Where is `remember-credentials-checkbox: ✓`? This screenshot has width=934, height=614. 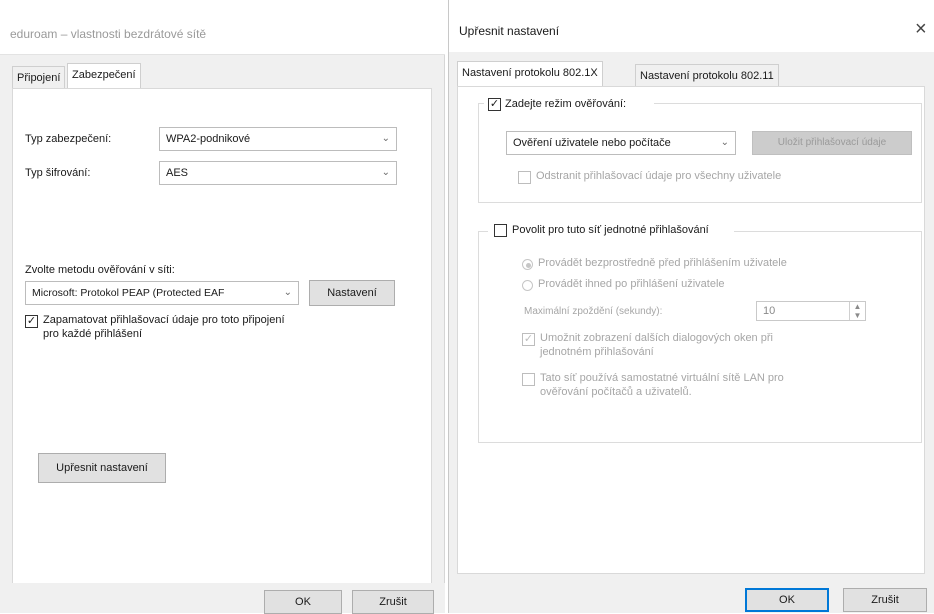
remember-credentials-checkbox: ✓ is located at coordinates (31, 321).